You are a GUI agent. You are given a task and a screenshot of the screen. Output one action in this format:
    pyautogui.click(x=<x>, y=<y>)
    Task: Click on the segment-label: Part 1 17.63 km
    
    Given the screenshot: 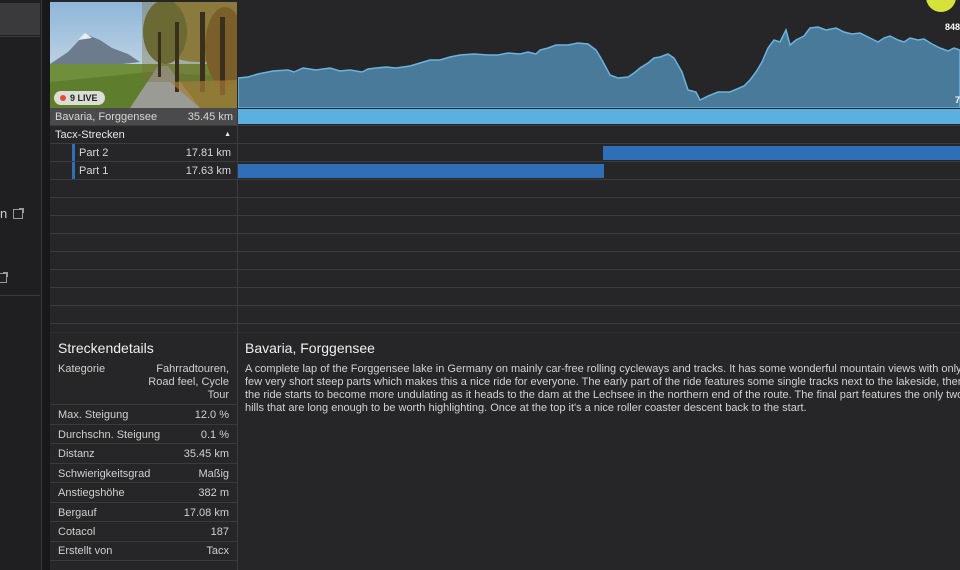 What is the action you would take?
    pyautogui.click(x=154, y=170)
    